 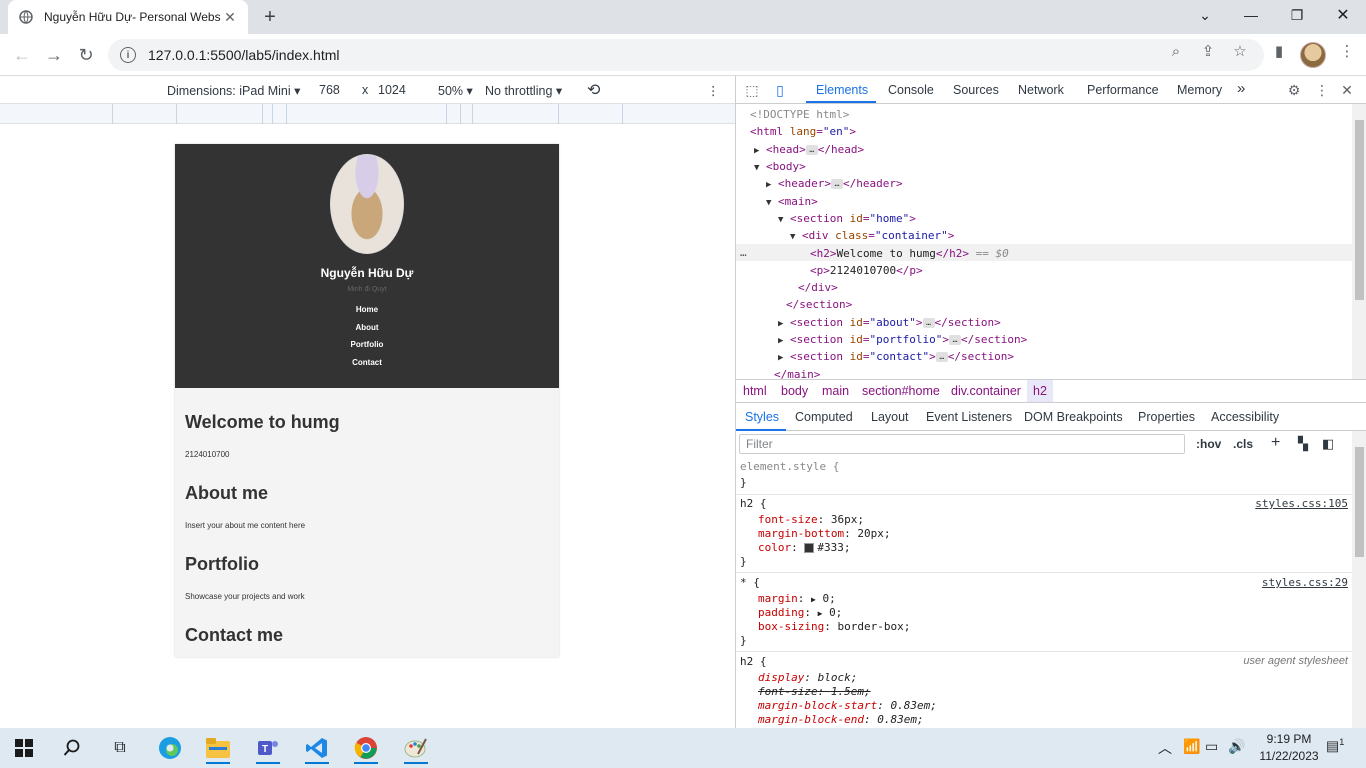 I want to click on decl-margin-bottom: margin-bottom: 20px;, so click(x=824, y=534).